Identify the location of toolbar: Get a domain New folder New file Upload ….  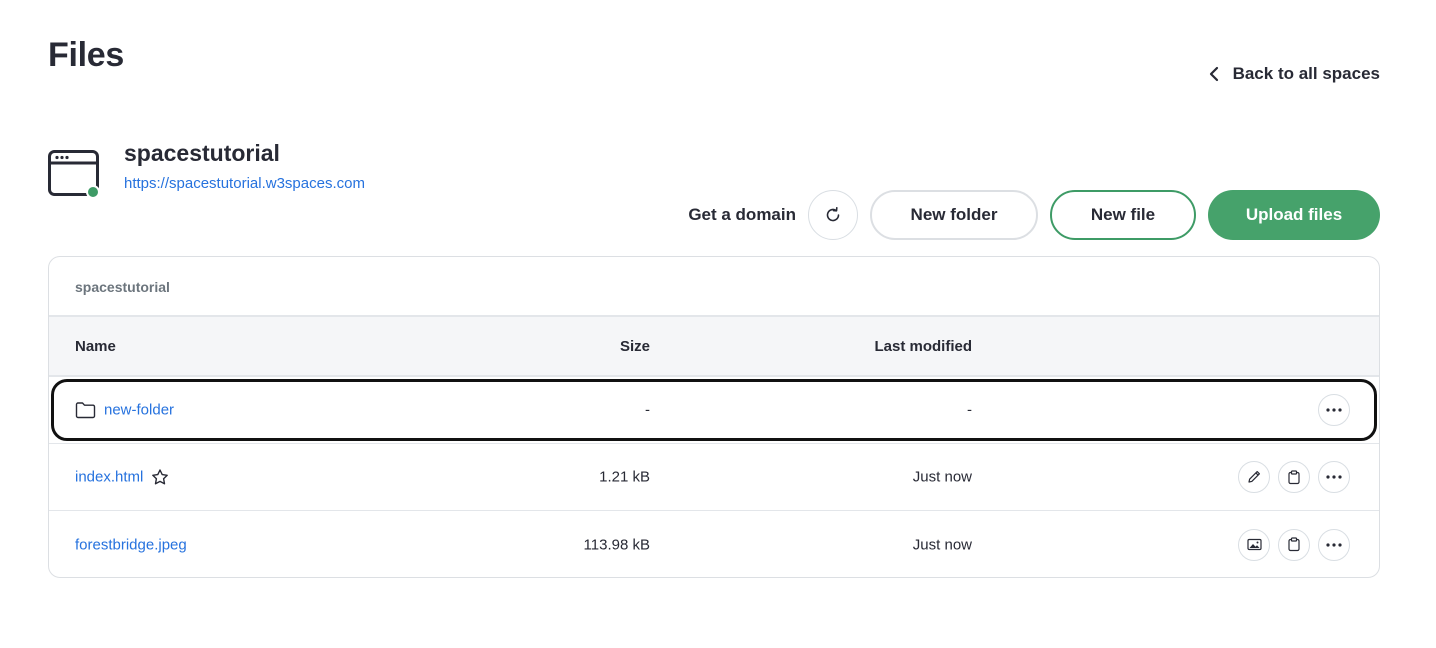
(1034, 215).